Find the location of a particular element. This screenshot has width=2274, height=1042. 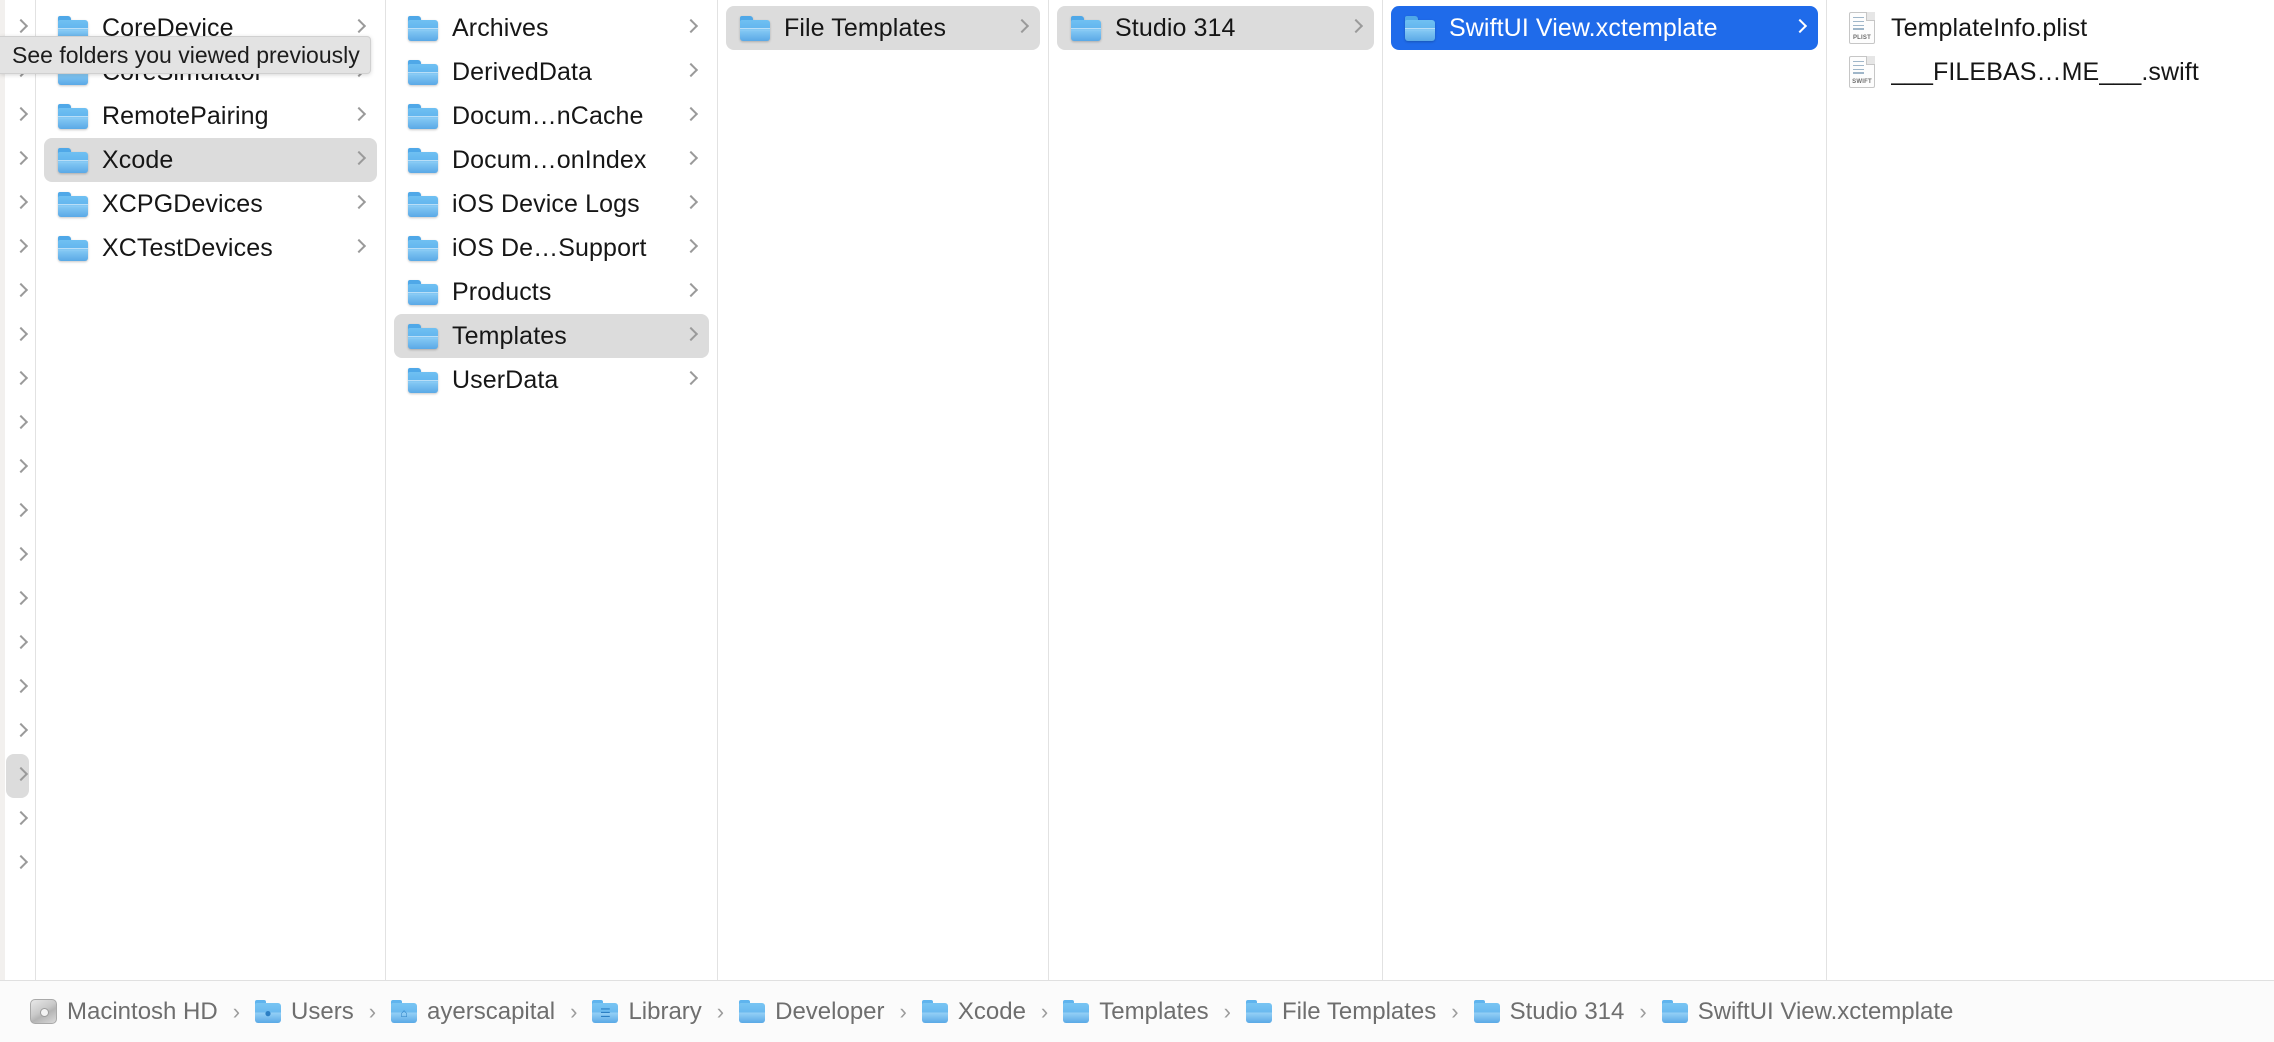

list-item: Xcode is located at coordinates (210, 160).